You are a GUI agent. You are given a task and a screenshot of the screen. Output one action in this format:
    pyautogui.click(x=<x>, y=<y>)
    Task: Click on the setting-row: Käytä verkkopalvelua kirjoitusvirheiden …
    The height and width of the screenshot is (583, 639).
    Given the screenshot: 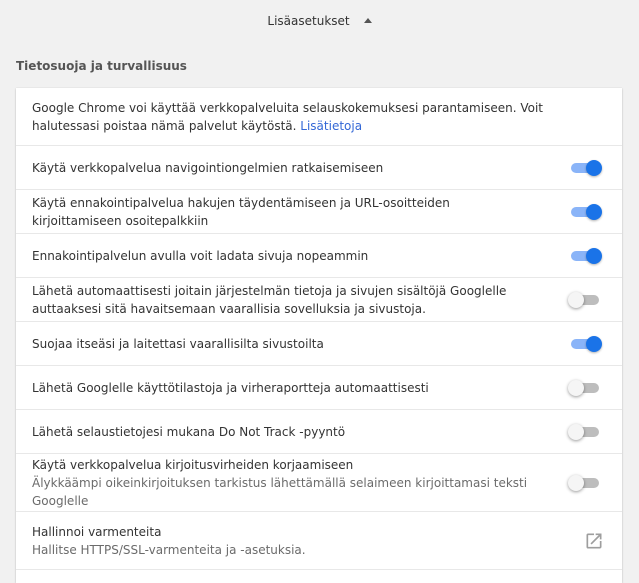 What is the action you would take?
    pyautogui.click(x=319, y=482)
    